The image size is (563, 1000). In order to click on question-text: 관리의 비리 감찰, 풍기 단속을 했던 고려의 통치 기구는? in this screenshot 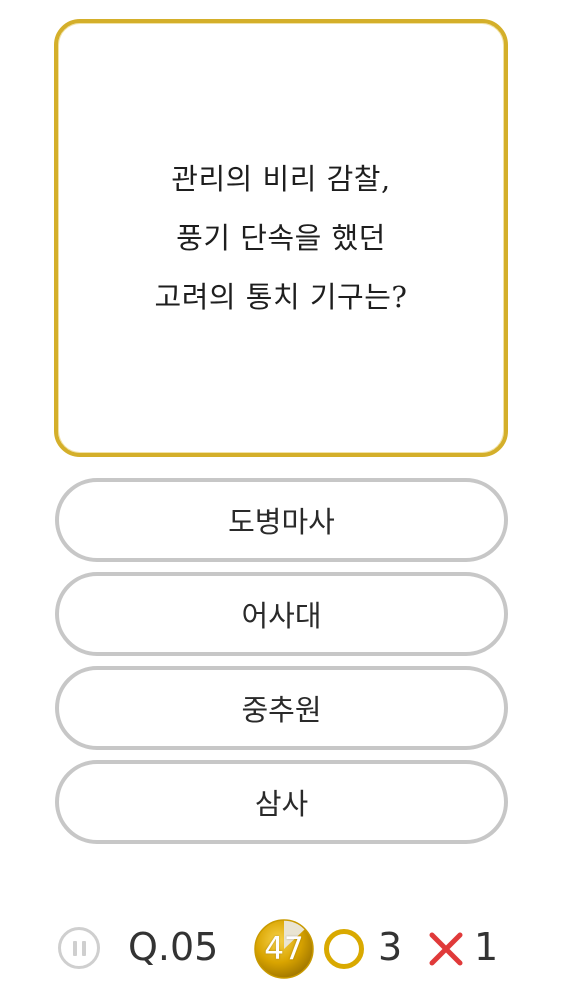, I will do `click(281, 238)`.